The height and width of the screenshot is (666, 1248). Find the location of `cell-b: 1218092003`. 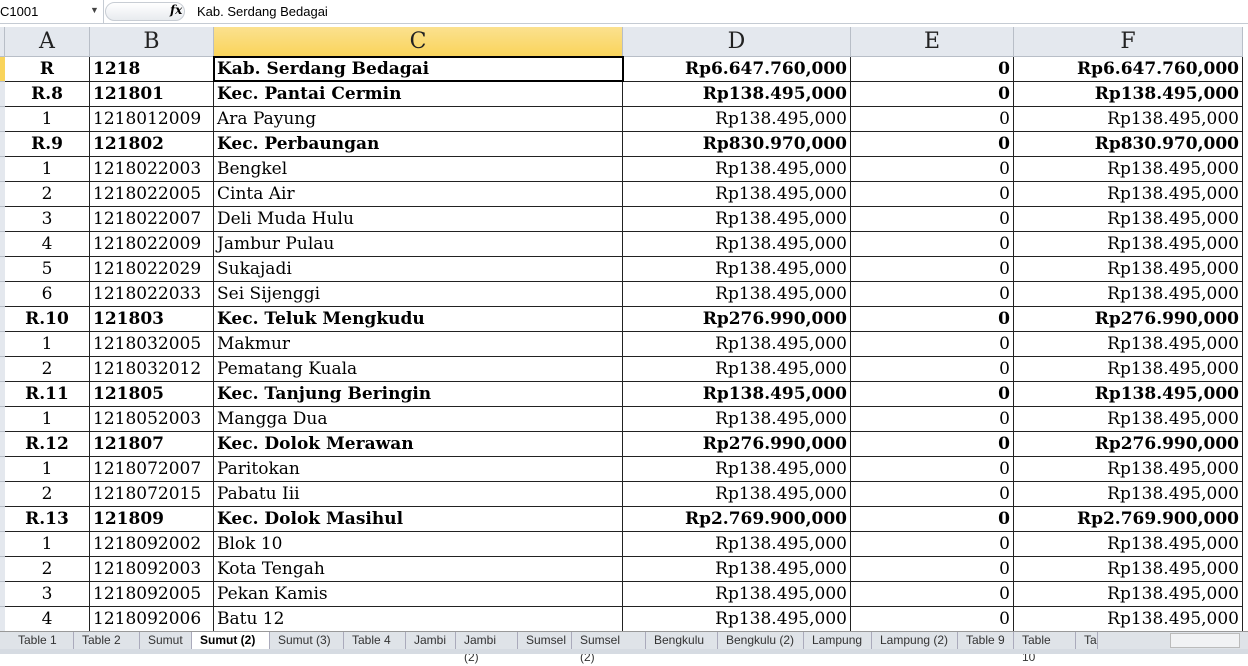

cell-b: 1218092003 is located at coordinates (152, 569).